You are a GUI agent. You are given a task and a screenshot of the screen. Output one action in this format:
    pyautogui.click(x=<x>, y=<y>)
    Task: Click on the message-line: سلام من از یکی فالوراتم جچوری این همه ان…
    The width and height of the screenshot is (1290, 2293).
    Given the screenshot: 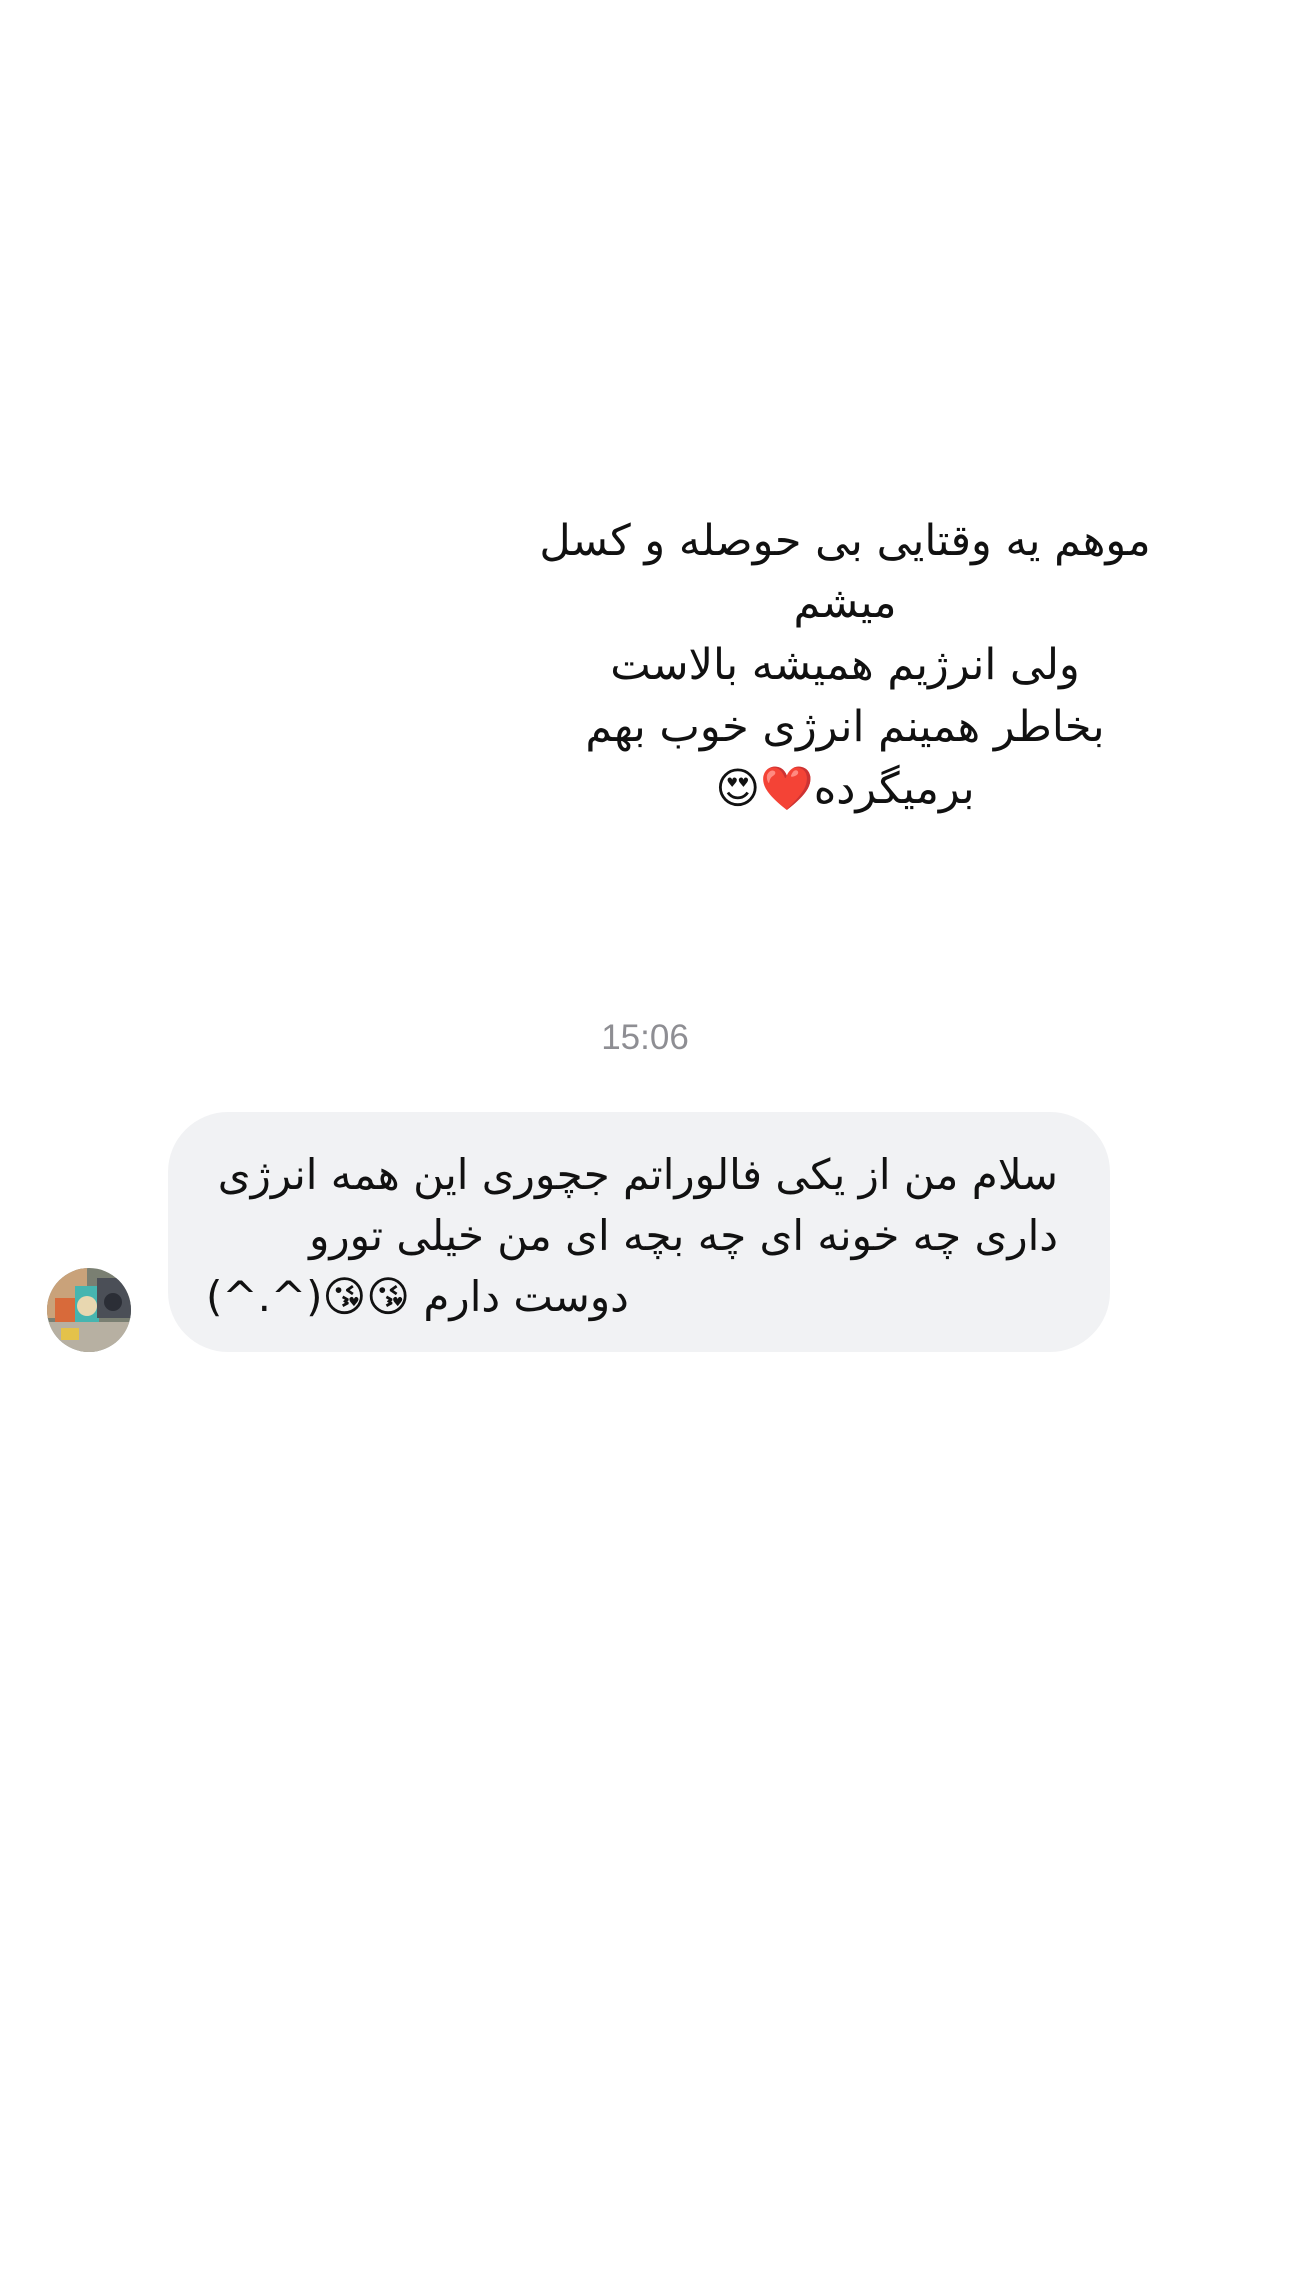 What is the action you would take?
    pyautogui.click(x=637, y=1174)
    